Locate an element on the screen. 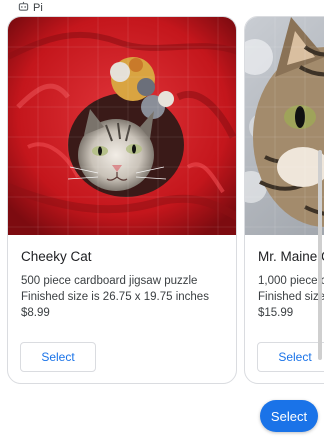  vertical-scrollbar is located at coordinates (320, 255).